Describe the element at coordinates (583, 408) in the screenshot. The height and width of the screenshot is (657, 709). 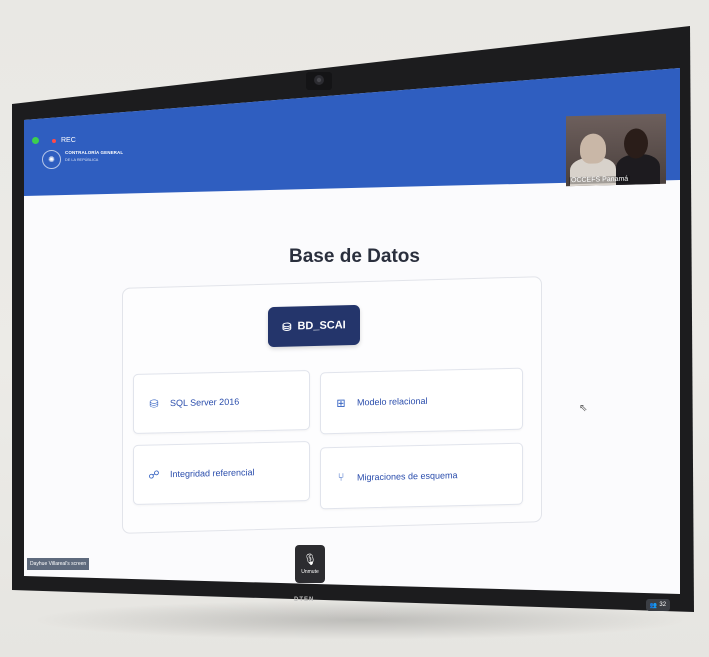
I see `mouse-cursor-icon: ⇖` at that location.